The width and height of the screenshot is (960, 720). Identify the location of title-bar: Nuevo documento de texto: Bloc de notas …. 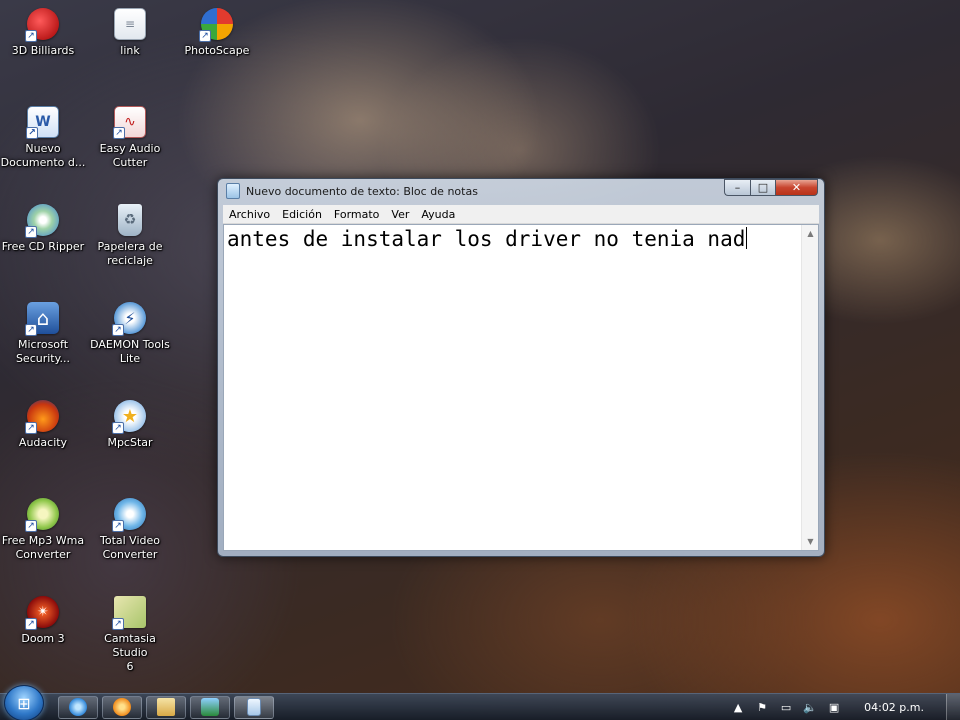
(521, 191).